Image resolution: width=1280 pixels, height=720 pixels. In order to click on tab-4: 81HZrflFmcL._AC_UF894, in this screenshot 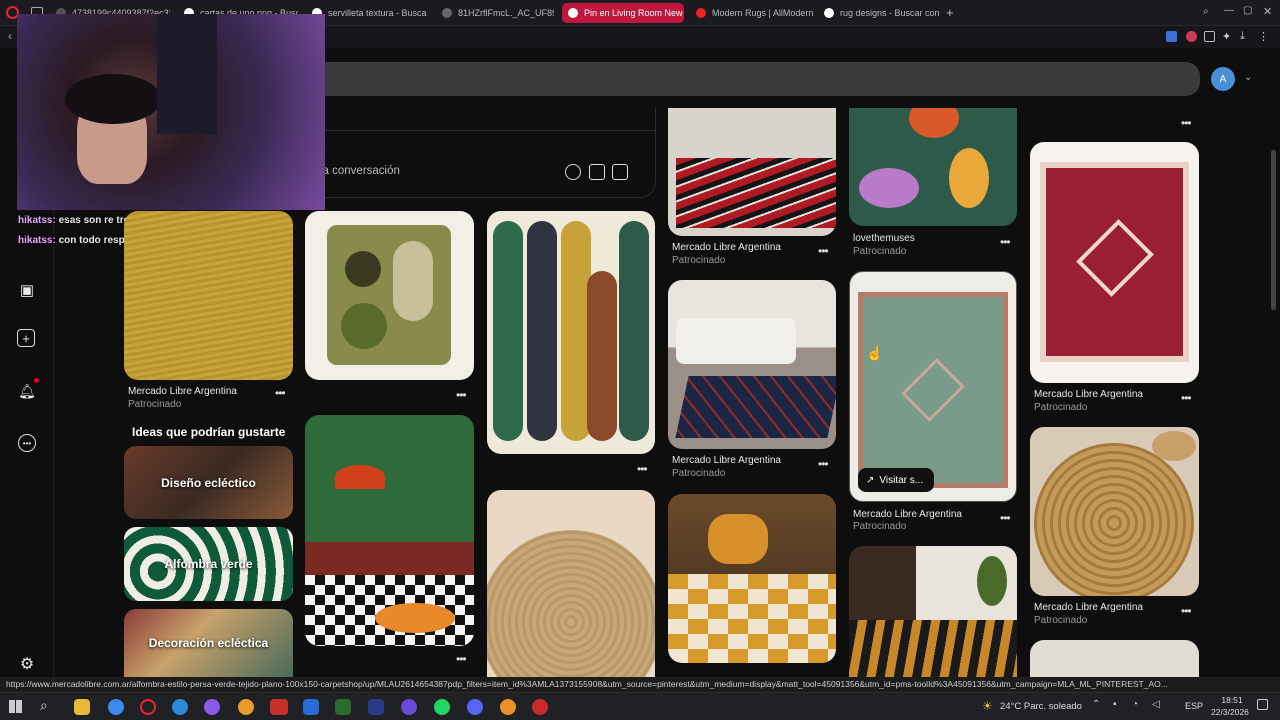, I will do `click(495, 13)`.